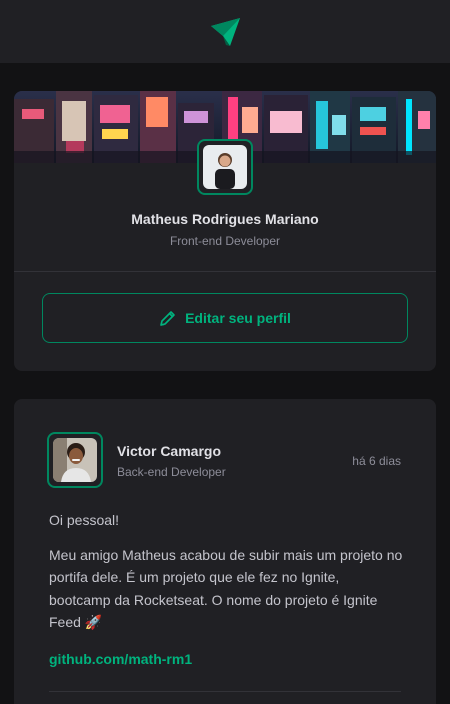  I want to click on post-divider, so click(225, 691).